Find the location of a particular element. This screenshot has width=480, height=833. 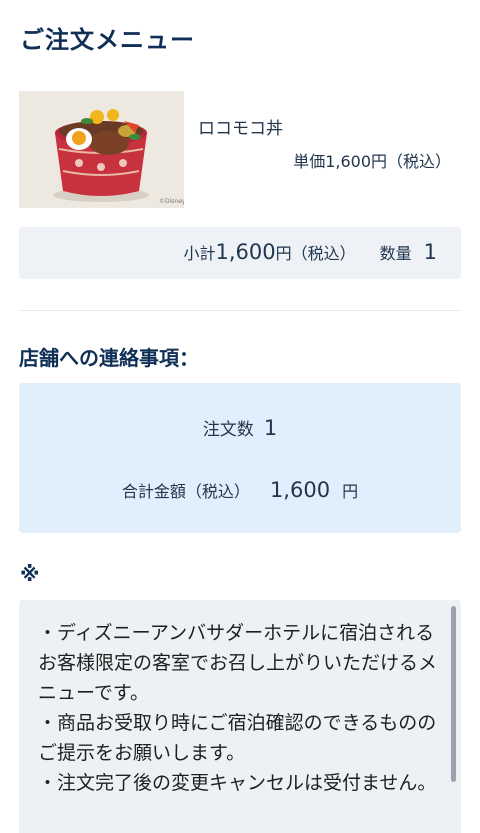

note-line: ・商品お受取り時にご宿泊確認のできるもののご提示をお願いします。 is located at coordinates (237, 738).